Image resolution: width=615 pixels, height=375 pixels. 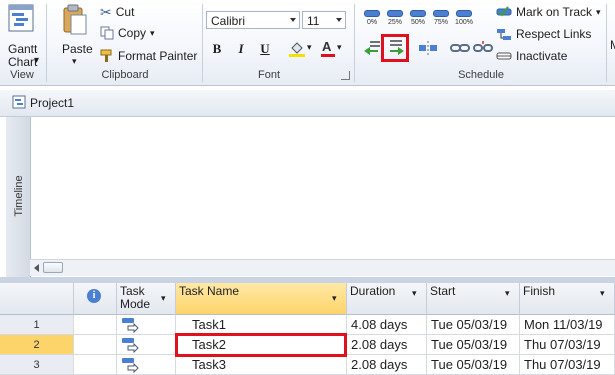 I want to click on finish-cell: Mon 11/03/19, so click(x=567, y=325).